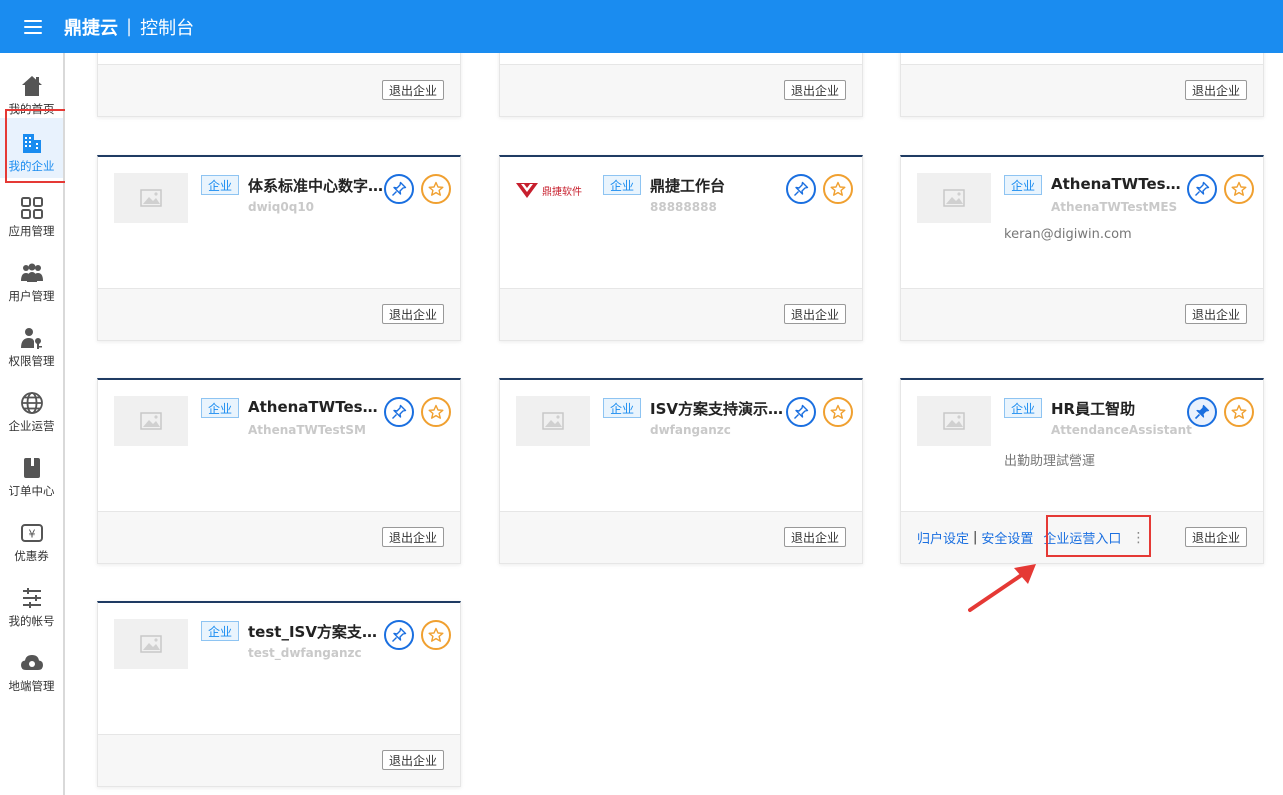  I want to click on digiwin-logo: 鼎捷软件, so click(556, 190).